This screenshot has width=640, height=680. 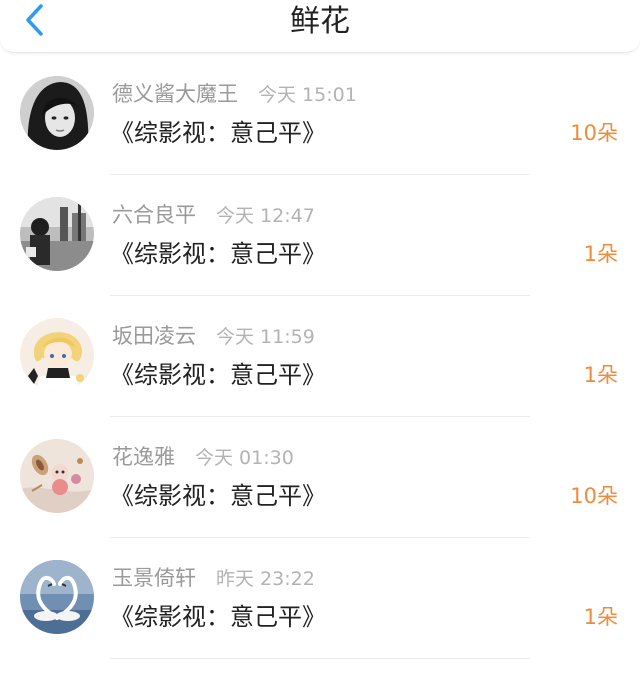 I want to click on timestamp: 今天 01:30, so click(x=244, y=457).